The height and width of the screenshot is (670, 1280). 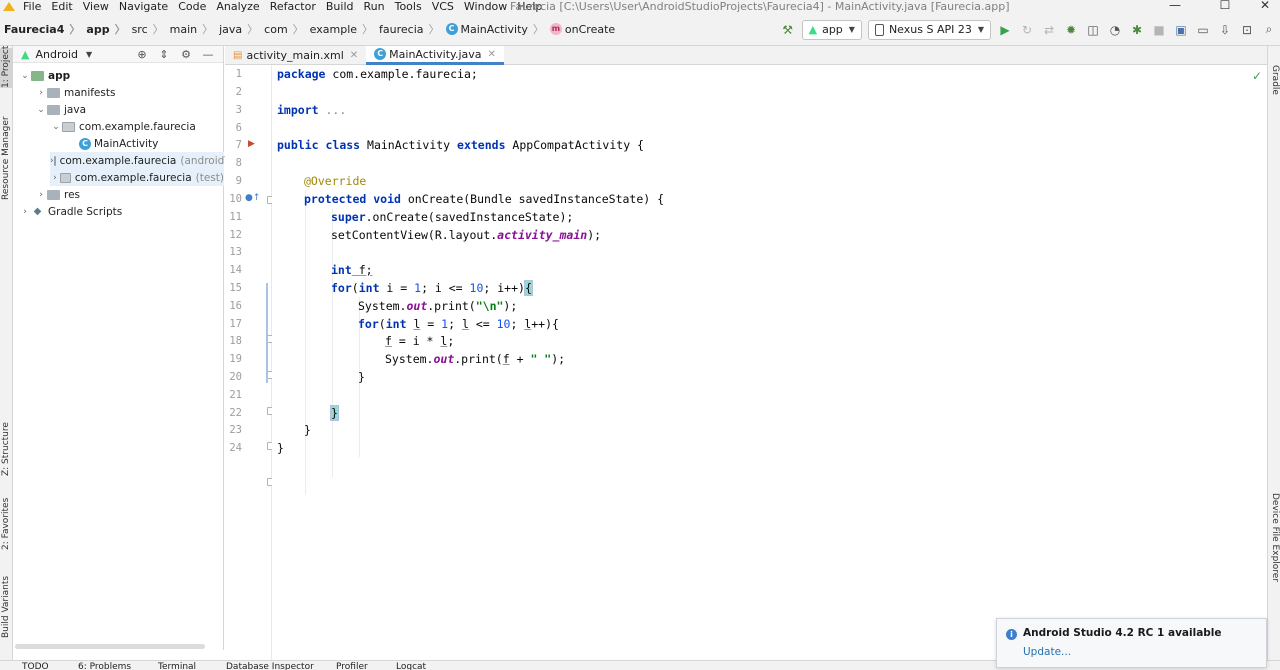 What do you see at coordinates (581, 29) in the screenshot?
I see `breadcrumb-method: m onCreate` at bounding box center [581, 29].